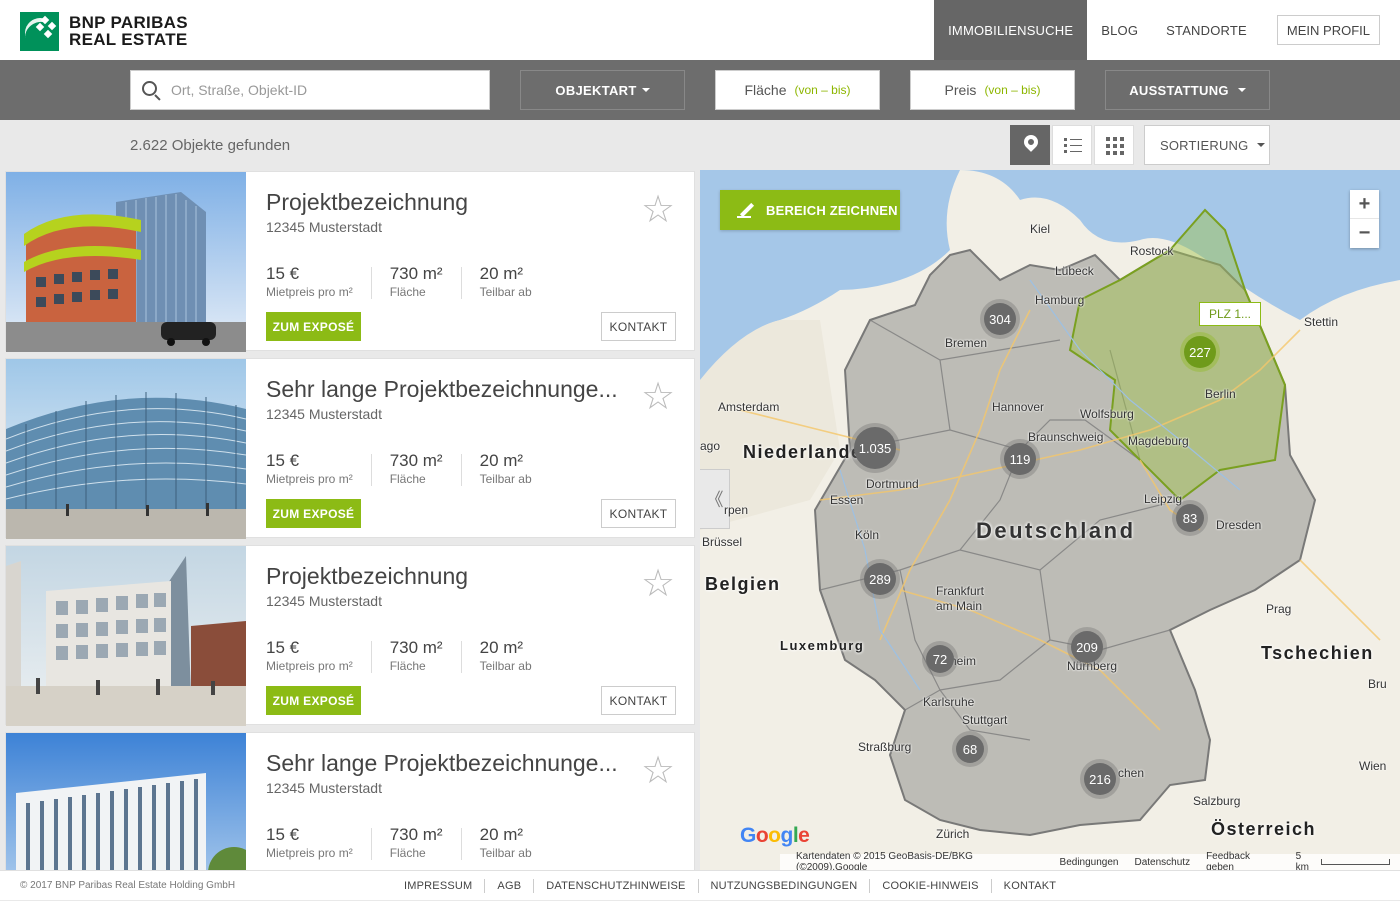  I want to click on cluster-marker: 209, so click(1087, 647).